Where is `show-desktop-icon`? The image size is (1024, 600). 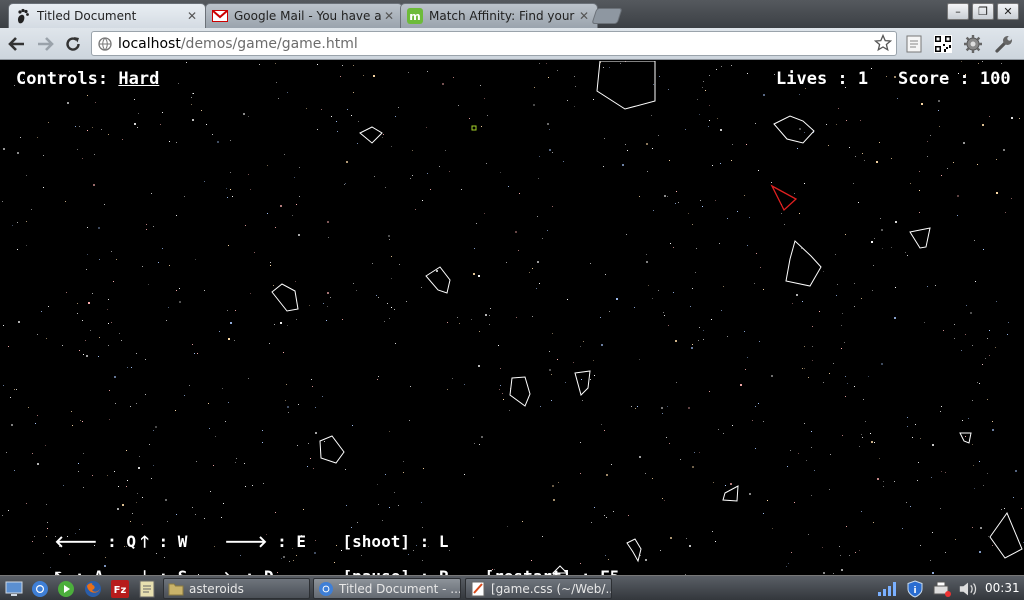
show-desktop-icon is located at coordinates (14, 588).